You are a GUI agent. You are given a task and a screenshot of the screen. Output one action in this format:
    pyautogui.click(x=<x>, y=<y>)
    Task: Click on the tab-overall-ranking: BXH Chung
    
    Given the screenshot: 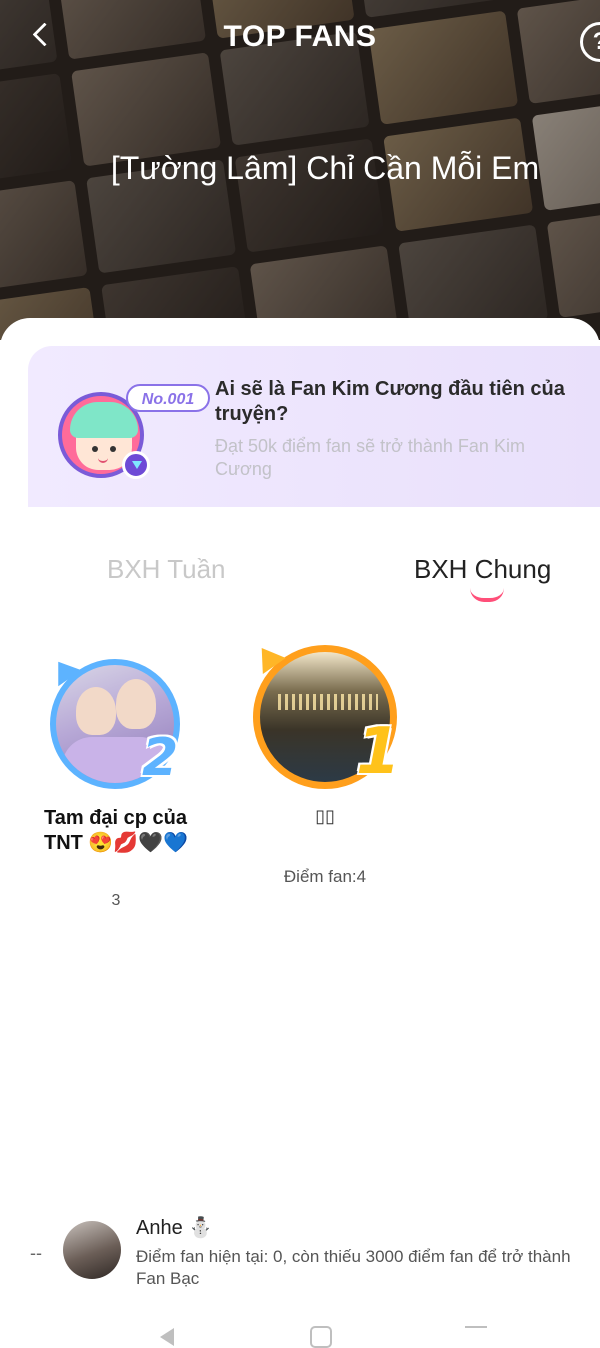 What is the action you would take?
    pyautogui.click(x=482, y=569)
    